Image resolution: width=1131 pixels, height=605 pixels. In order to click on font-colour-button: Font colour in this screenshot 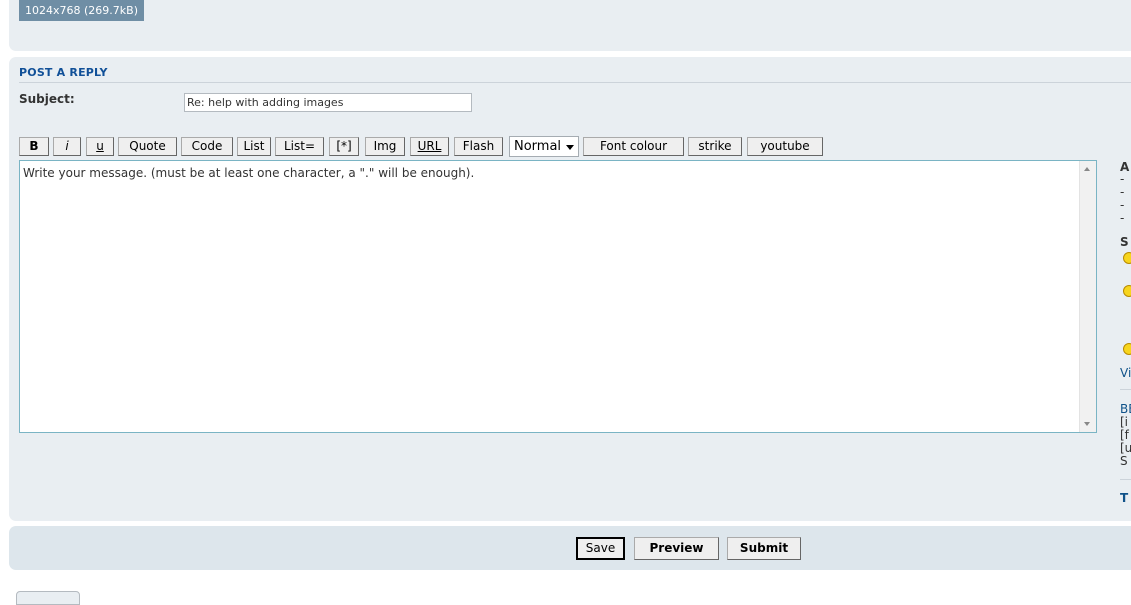, I will do `click(633, 146)`.